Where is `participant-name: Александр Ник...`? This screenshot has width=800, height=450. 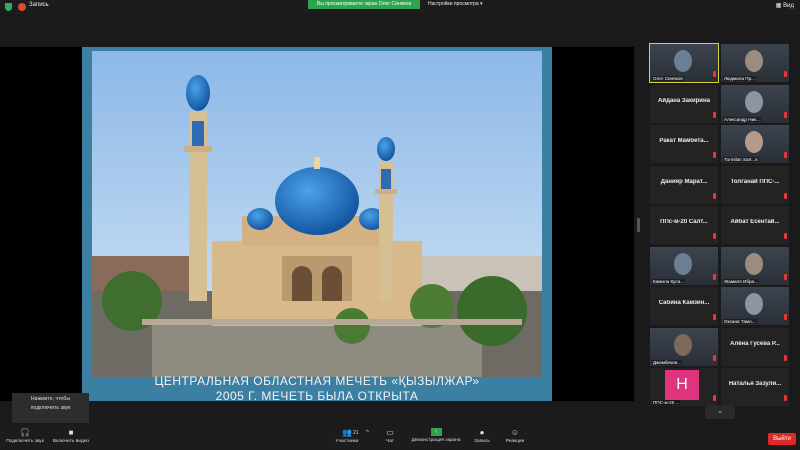
participant-name: Александр Ник... is located at coordinates (742, 119).